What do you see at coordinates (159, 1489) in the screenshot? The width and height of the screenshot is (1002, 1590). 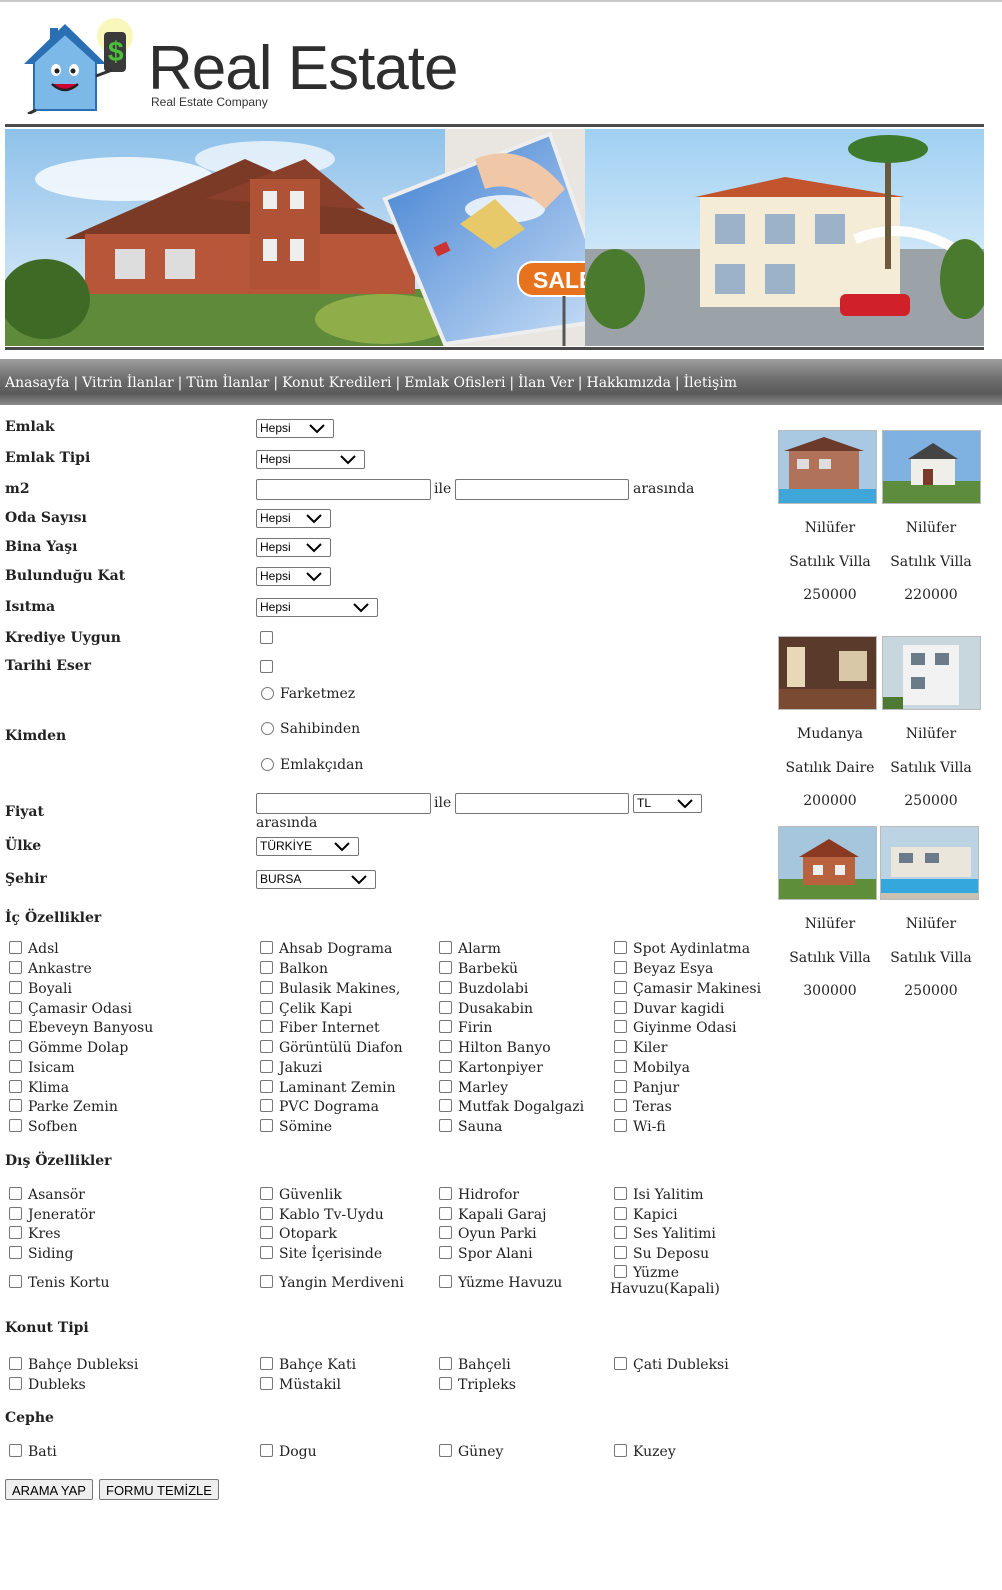 I see `reset-form-button: FORMU TEMİZLE` at bounding box center [159, 1489].